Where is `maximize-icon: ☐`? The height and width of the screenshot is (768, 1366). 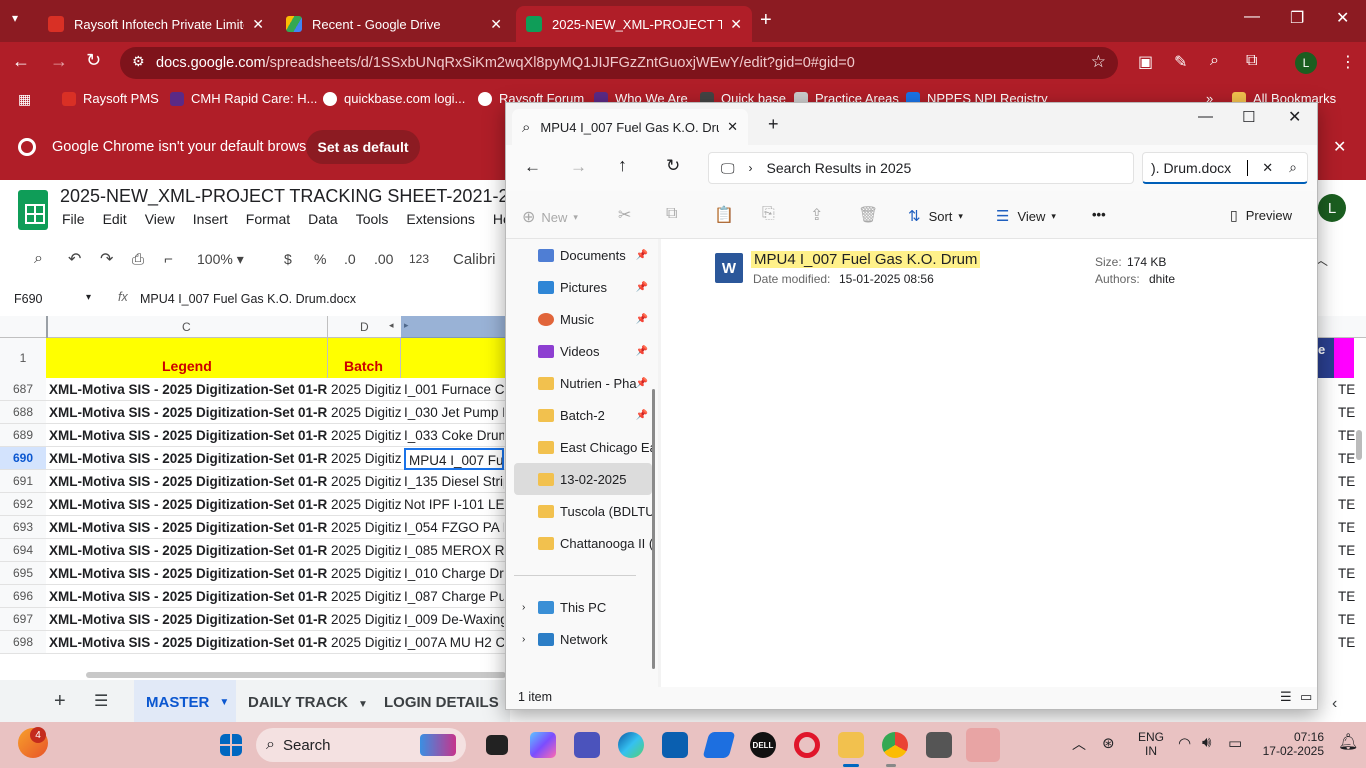 maximize-icon: ☐ is located at coordinates (1248, 117).